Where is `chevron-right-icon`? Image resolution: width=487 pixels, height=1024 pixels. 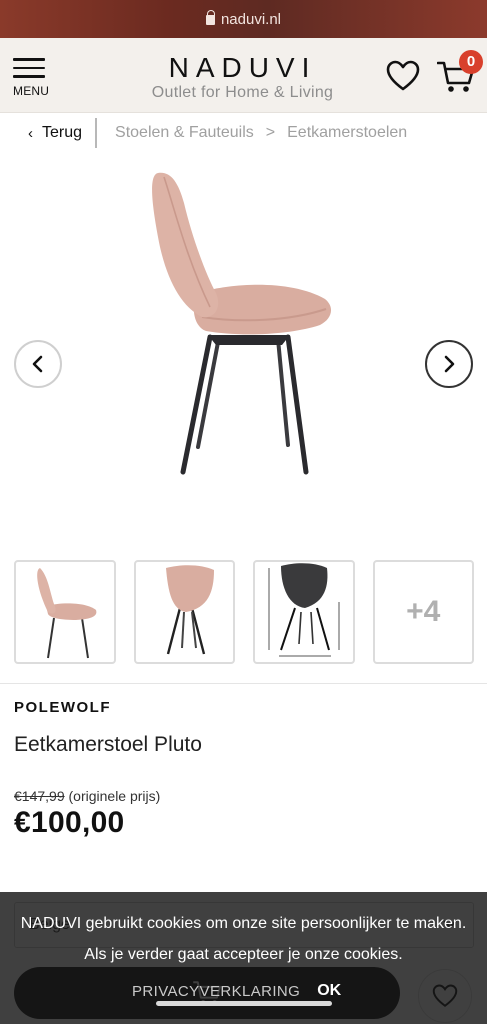 chevron-right-icon is located at coordinates (449, 364).